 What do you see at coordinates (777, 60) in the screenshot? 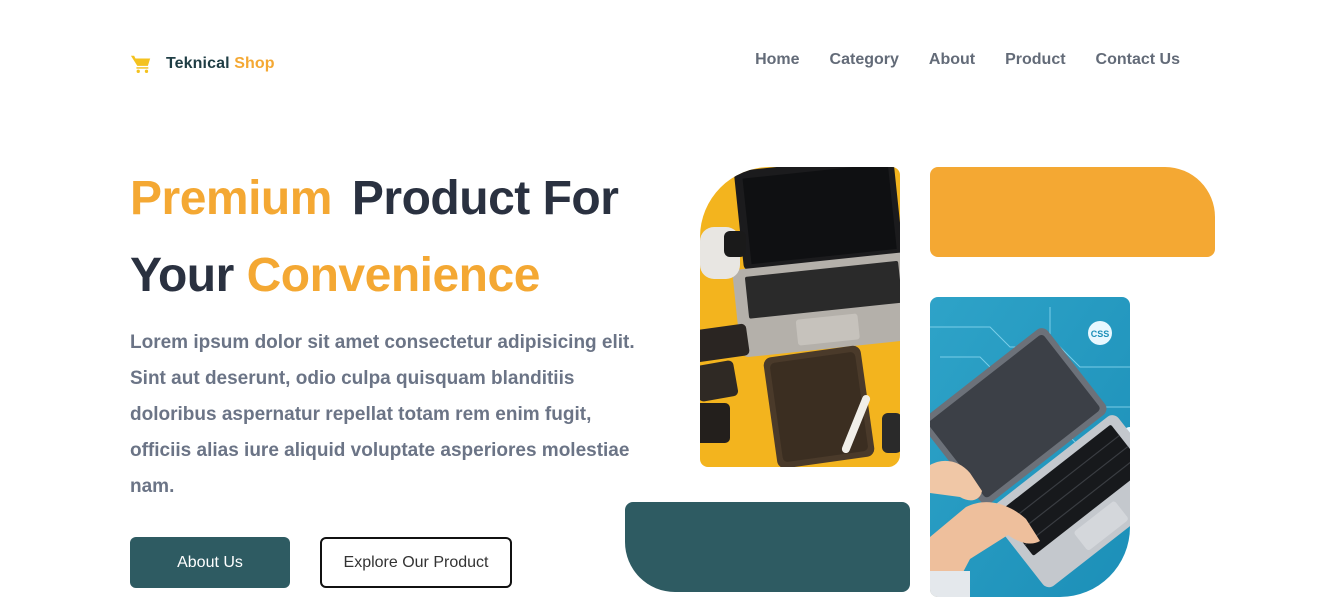
I see `nav-home: Home` at bounding box center [777, 60].